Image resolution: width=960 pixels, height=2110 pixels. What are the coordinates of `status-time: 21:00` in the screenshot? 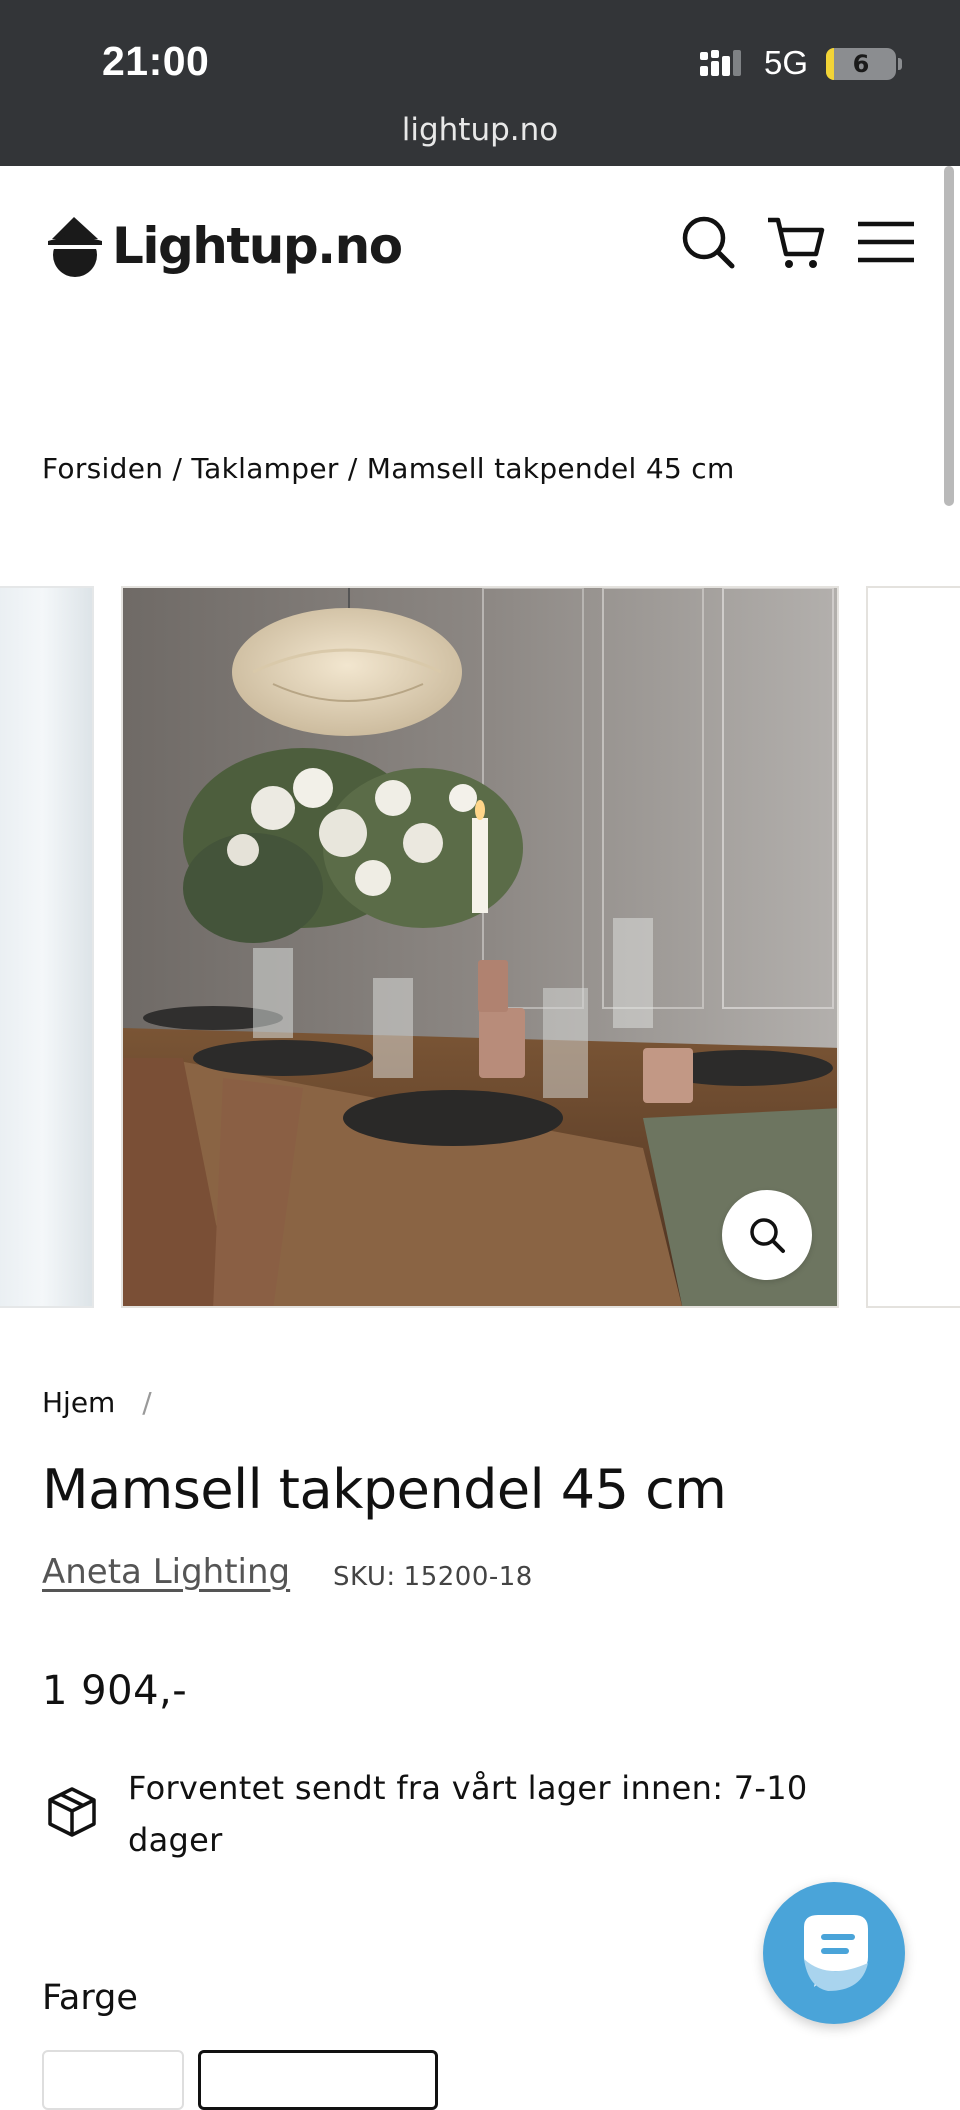 It's located at (156, 61).